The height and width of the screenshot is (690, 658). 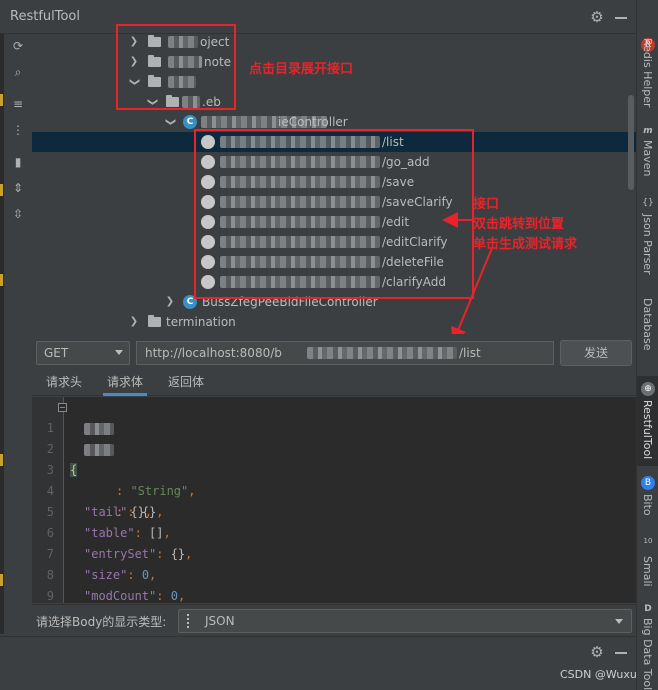 I want to click on code-line: 10 "keySet": [],, so click(x=330, y=594).